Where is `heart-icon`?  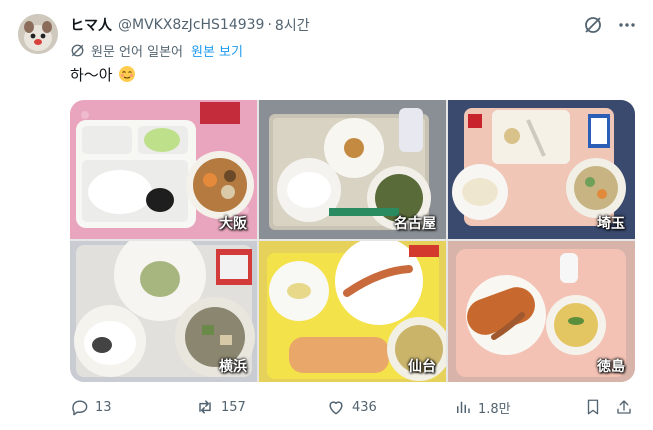 heart-icon is located at coordinates (336, 408).